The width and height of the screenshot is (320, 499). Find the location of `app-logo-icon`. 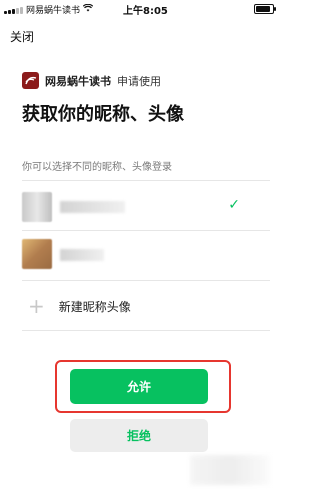

app-logo-icon is located at coordinates (30, 80).